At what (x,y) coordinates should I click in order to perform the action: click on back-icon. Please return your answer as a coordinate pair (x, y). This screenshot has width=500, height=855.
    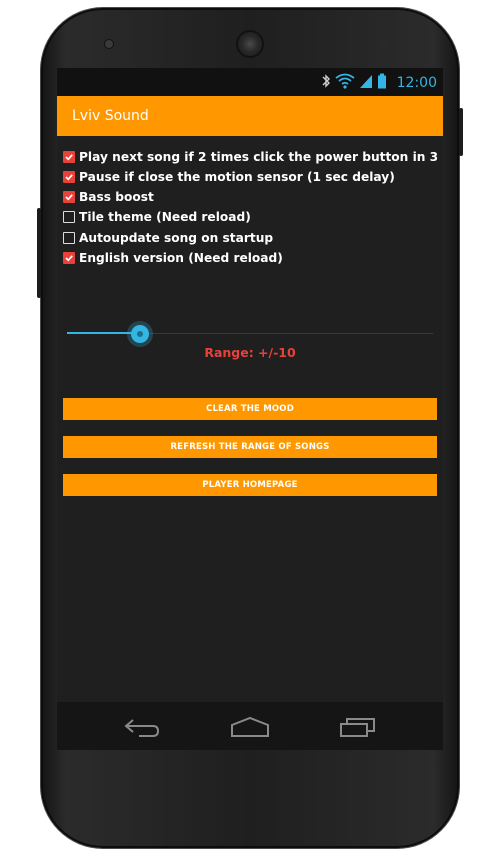
    Looking at the image, I should click on (142, 729).